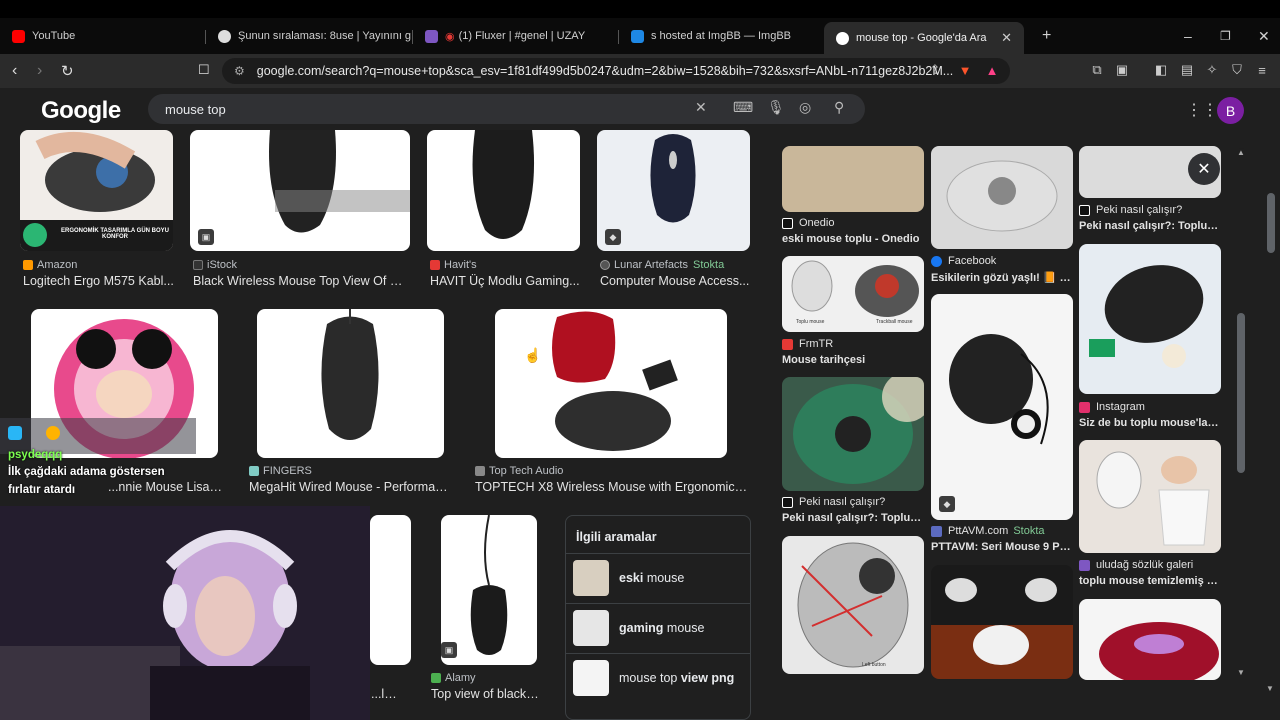  I want to click on result-source: Alamy, so click(453, 678).